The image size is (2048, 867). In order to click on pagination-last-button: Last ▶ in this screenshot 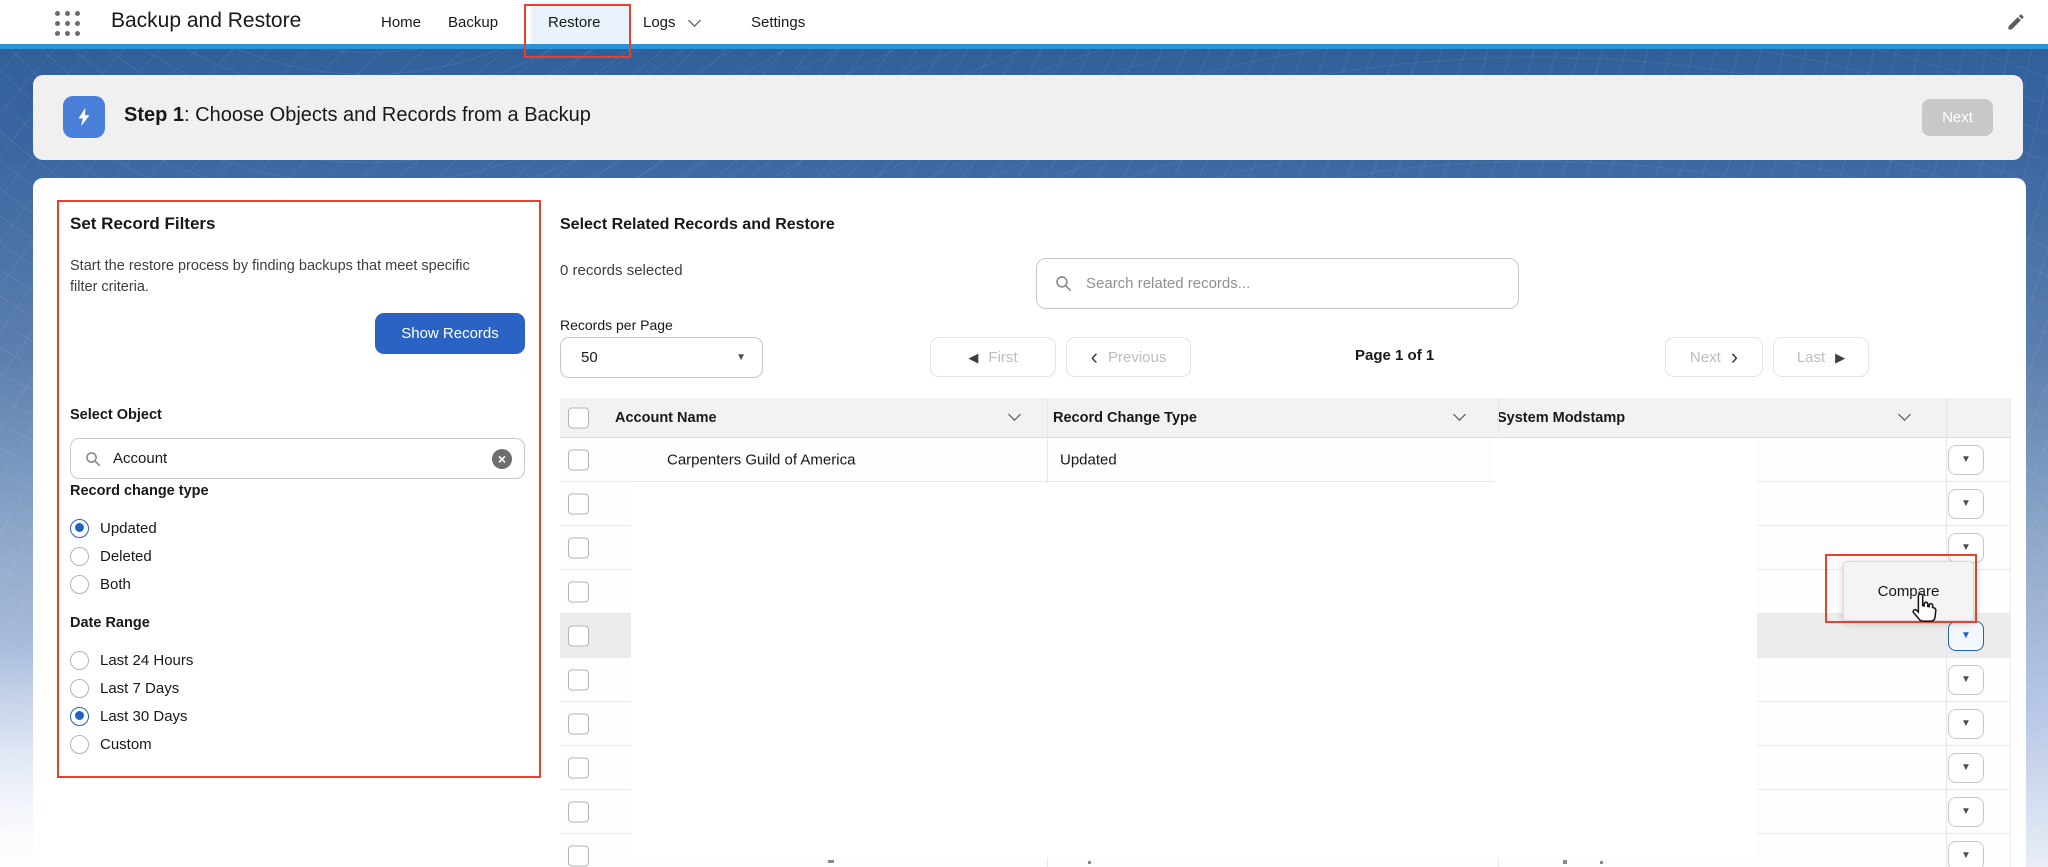, I will do `click(1821, 357)`.